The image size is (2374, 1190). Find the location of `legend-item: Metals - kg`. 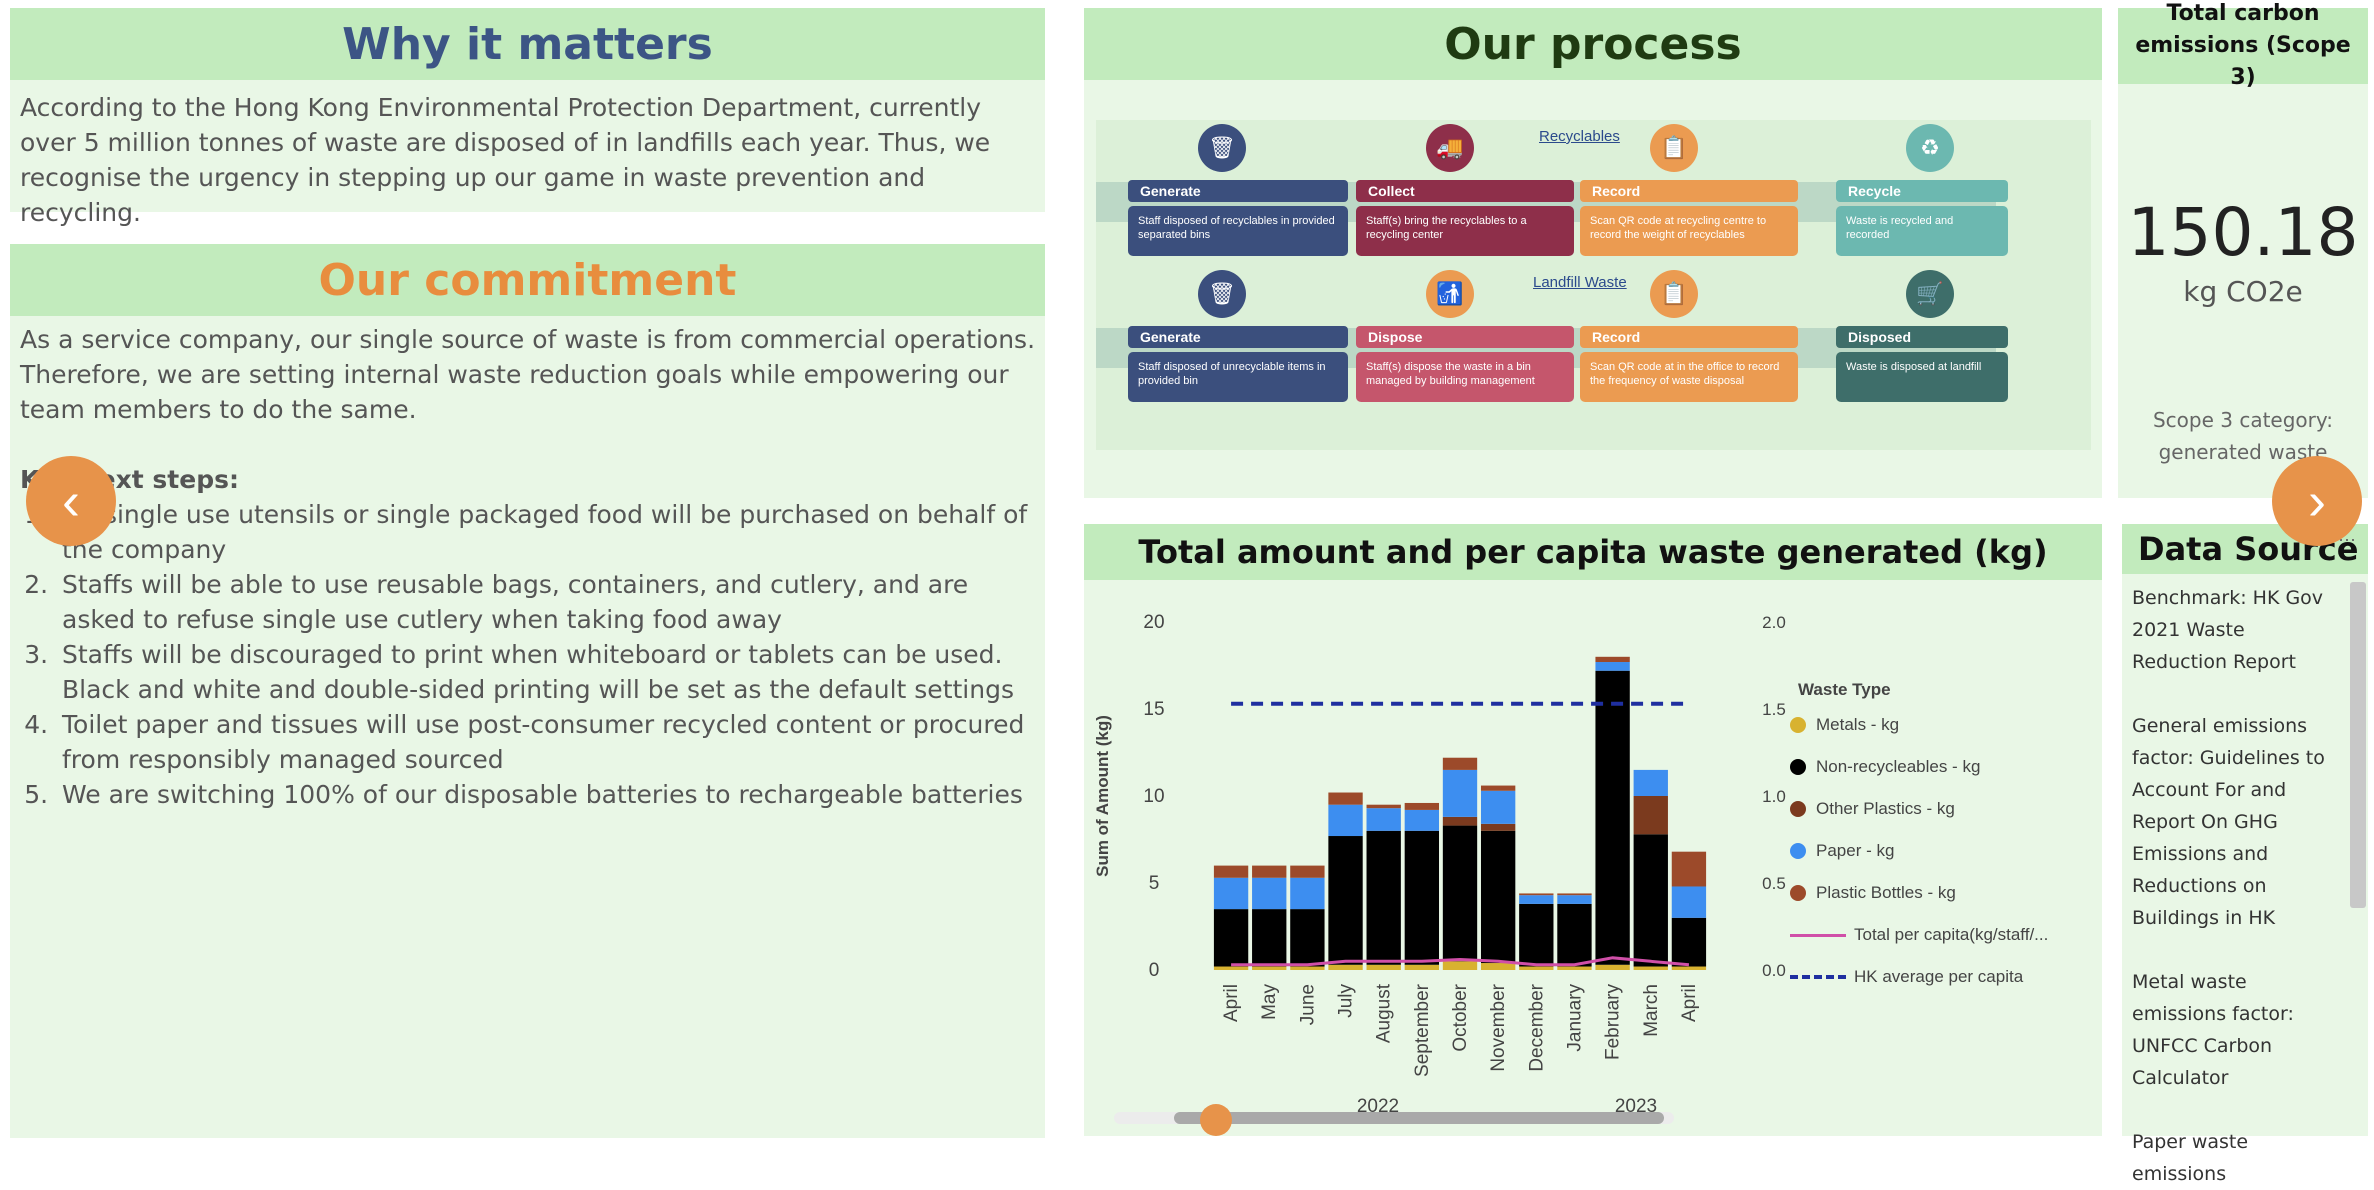

legend-item: Metals - kg is located at coordinates (1940, 725).